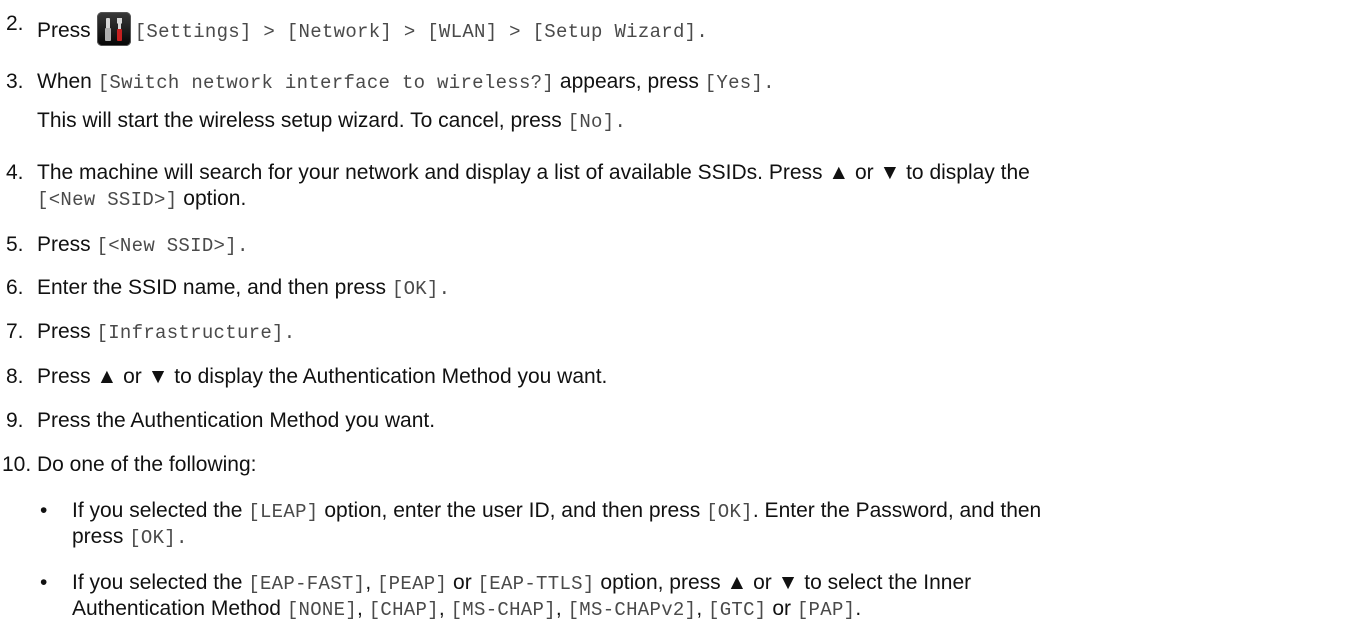  Describe the element at coordinates (412, 584) in the screenshot. I see `screen-option-label: [PEAP]` at that location.